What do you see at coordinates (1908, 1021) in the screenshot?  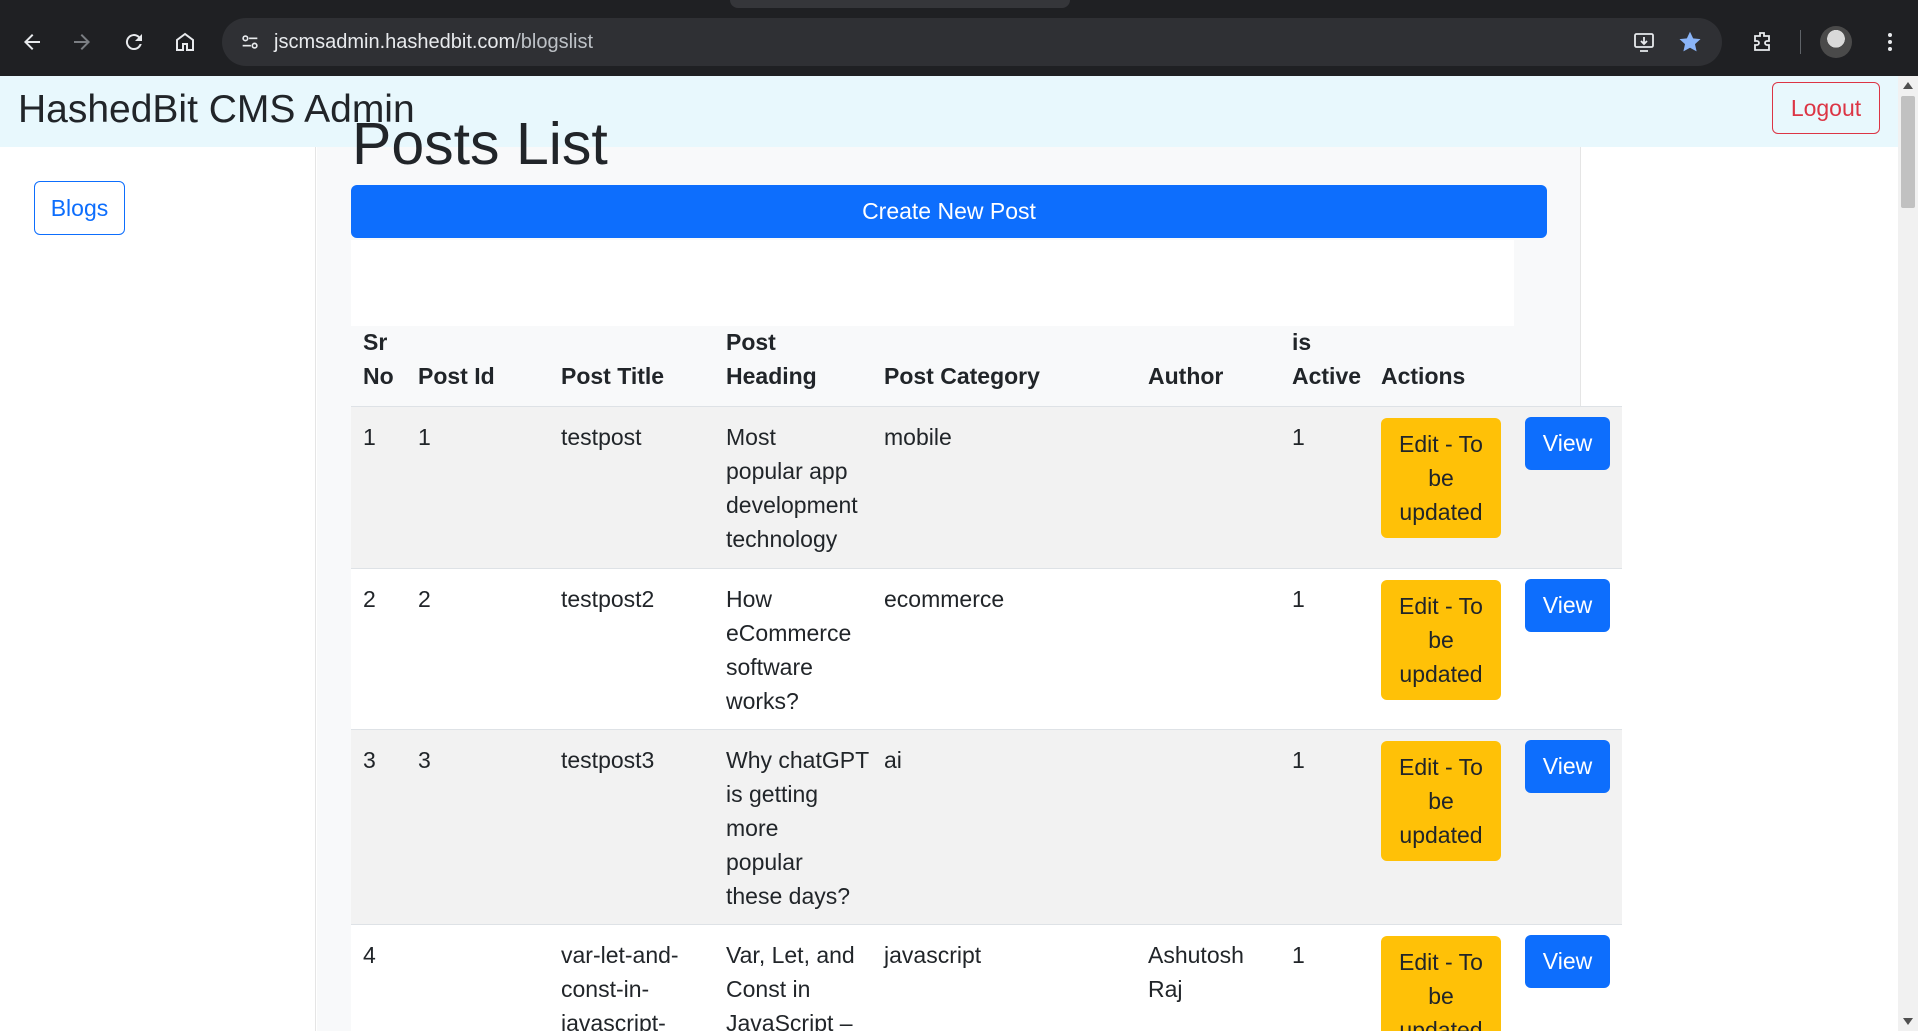 I see `scroll-down-arrow-icon` at bounding box center [1908, 1021].